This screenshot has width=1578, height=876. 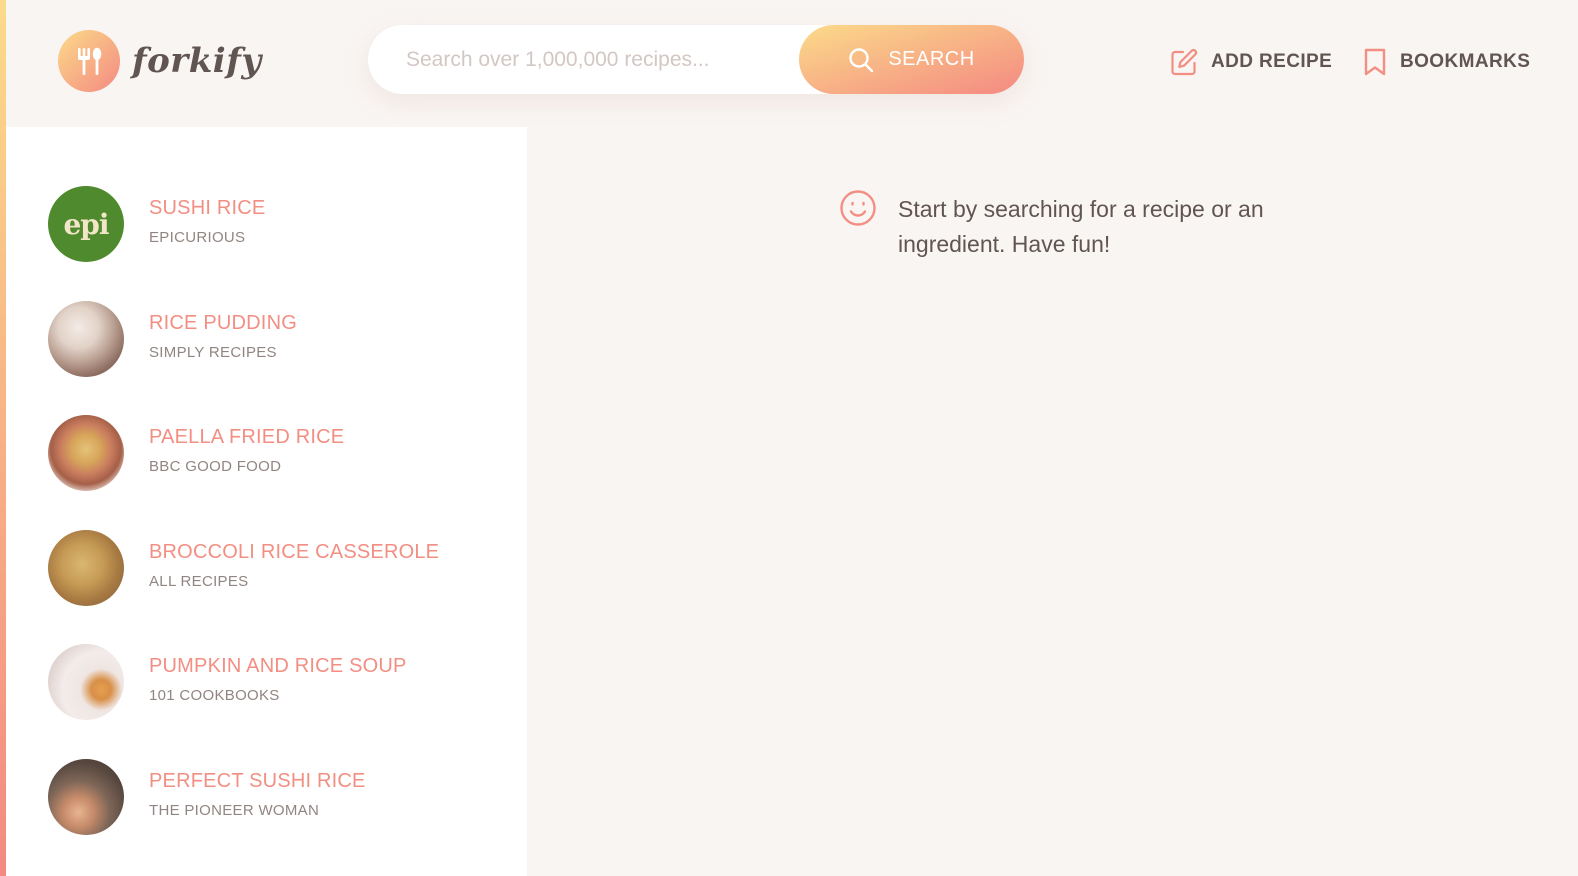 I want to click on add-recipe-label: ADD RECIPE, so click(x=1272, y=61).